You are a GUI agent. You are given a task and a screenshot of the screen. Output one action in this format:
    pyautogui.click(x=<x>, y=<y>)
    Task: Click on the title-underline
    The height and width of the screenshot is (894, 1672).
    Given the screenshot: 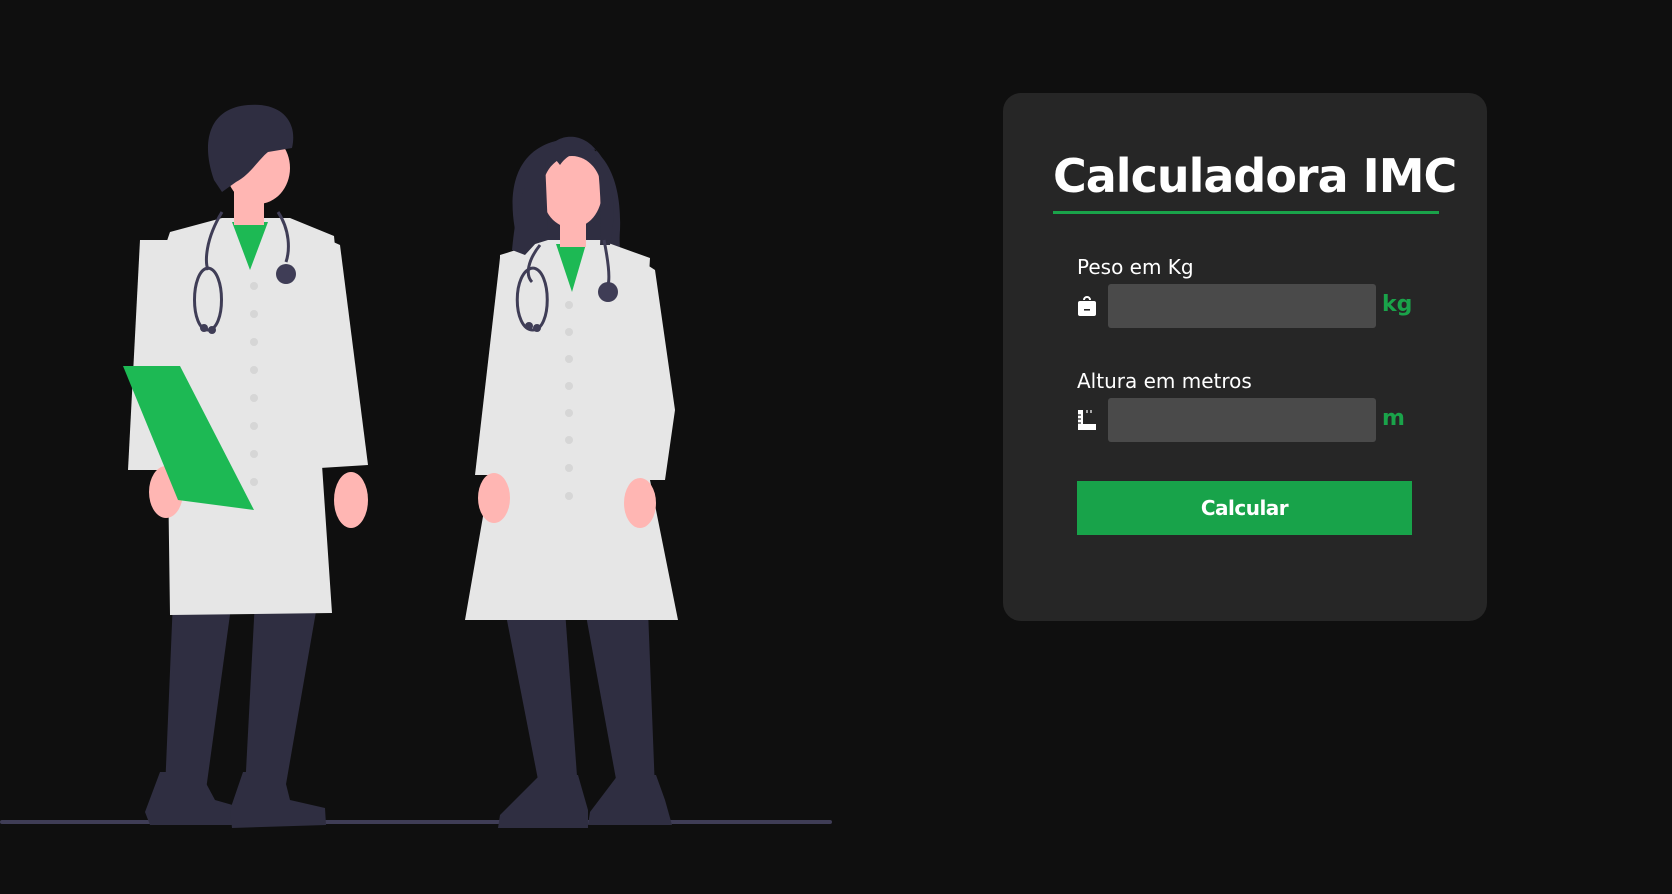 What is the action you would take?
    pyautogui.click(x=1246, y=212)
    